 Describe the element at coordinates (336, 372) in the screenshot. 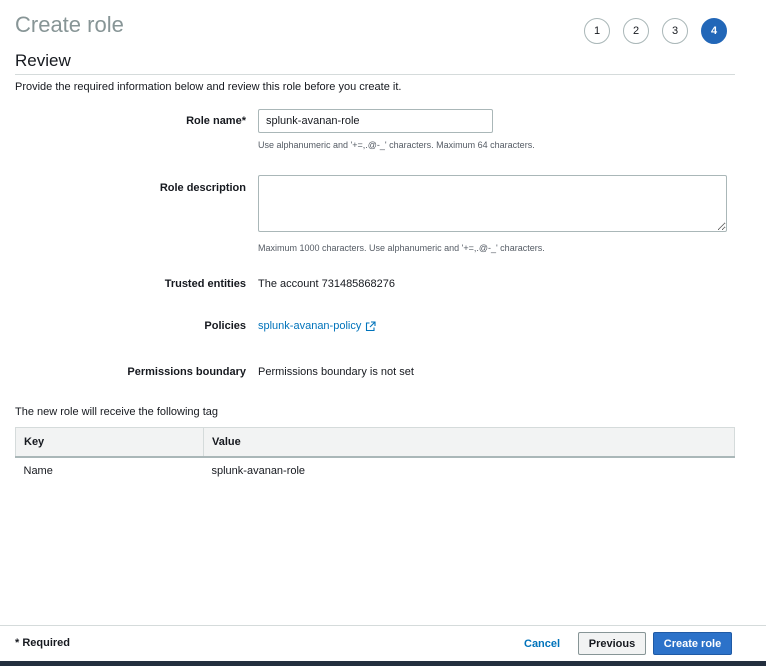

I see `permissions-boundary-value: Permissions boundary is not set` at that location.